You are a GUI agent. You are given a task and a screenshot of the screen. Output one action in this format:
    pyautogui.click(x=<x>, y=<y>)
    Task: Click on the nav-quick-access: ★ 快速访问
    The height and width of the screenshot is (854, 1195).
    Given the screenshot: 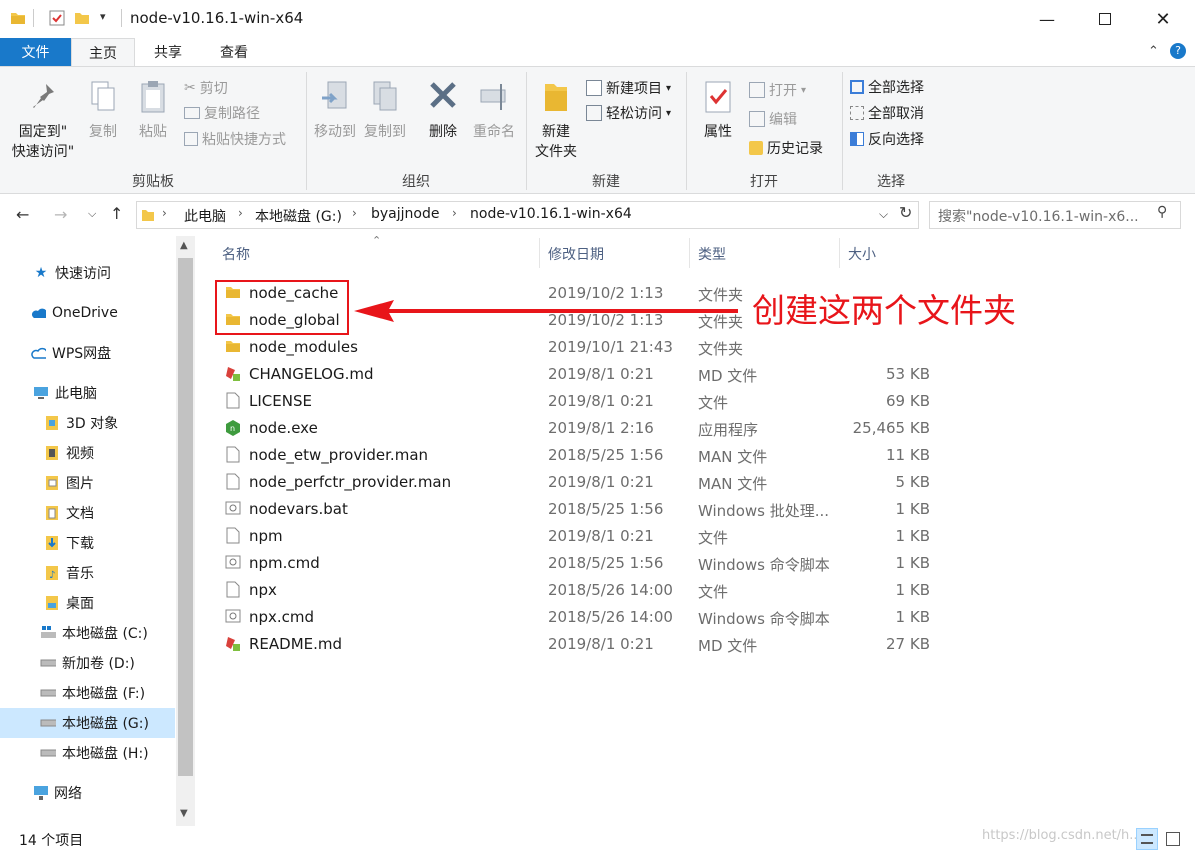 What is the action you would take?
    pyautogui.click(x=87, y=273)
    